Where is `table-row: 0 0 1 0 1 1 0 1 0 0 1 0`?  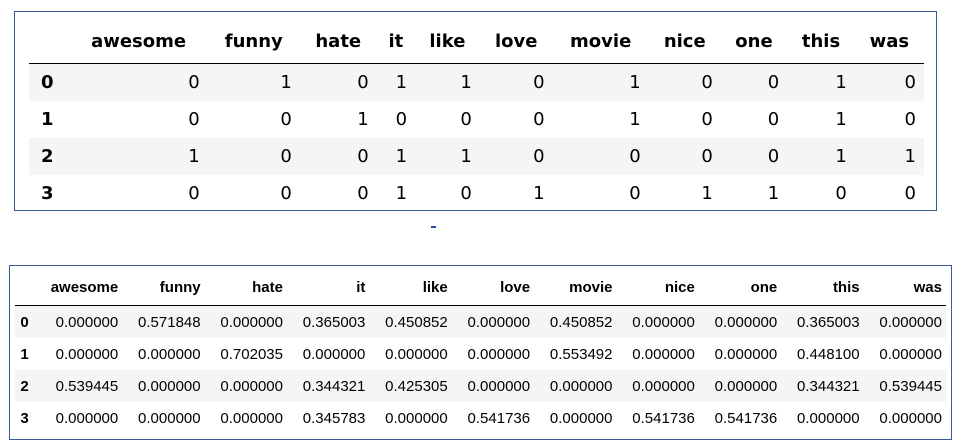 table-row: 0 0 1 0 1 1 0 1 0 0 1 0 is located at coordinates (476, 82).